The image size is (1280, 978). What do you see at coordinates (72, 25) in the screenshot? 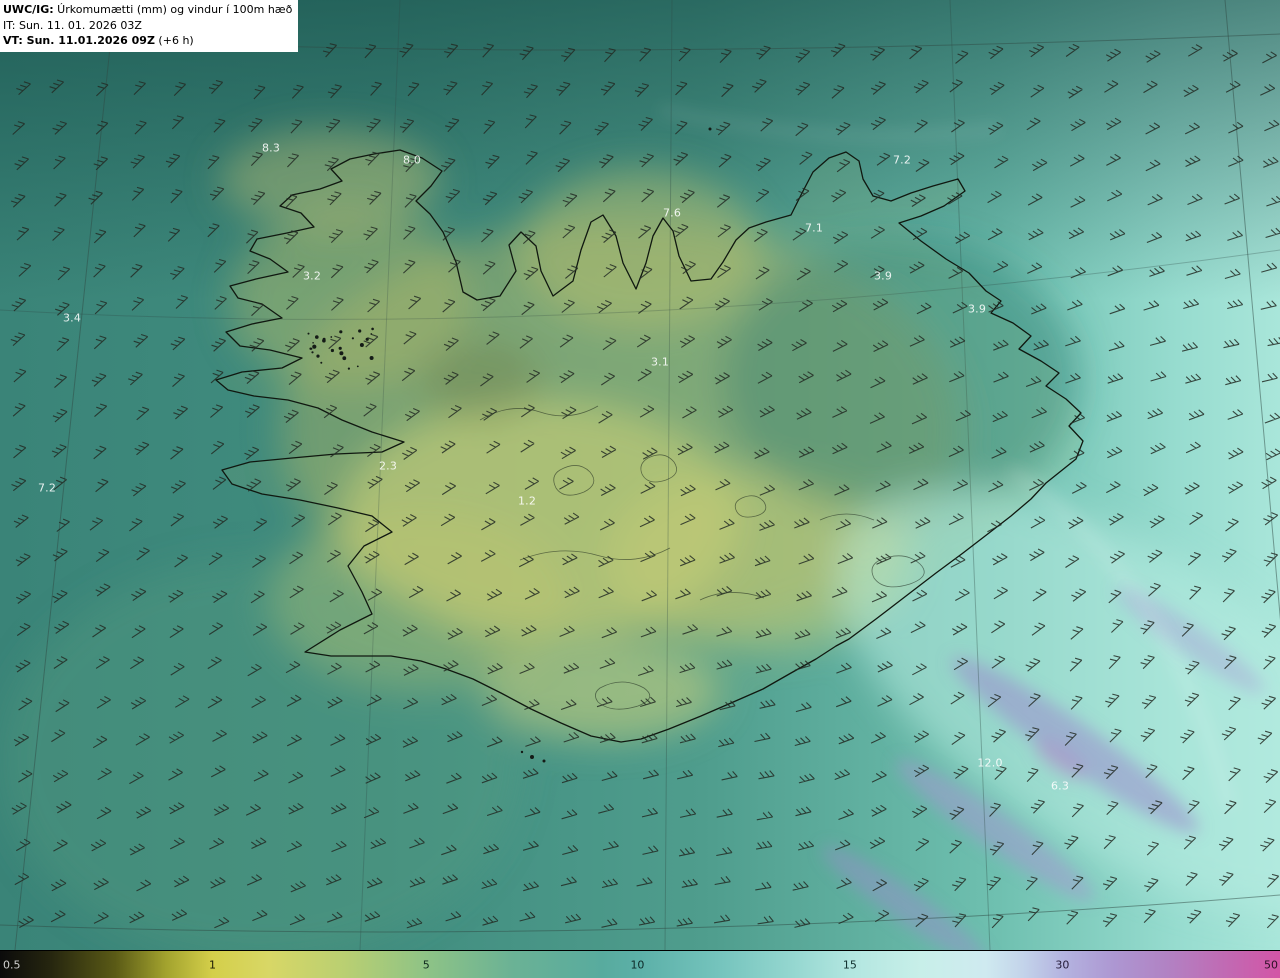
I see `init-time: IT: Sun. 11. 01. 2026 03Z` at bounding box center [72, 25].